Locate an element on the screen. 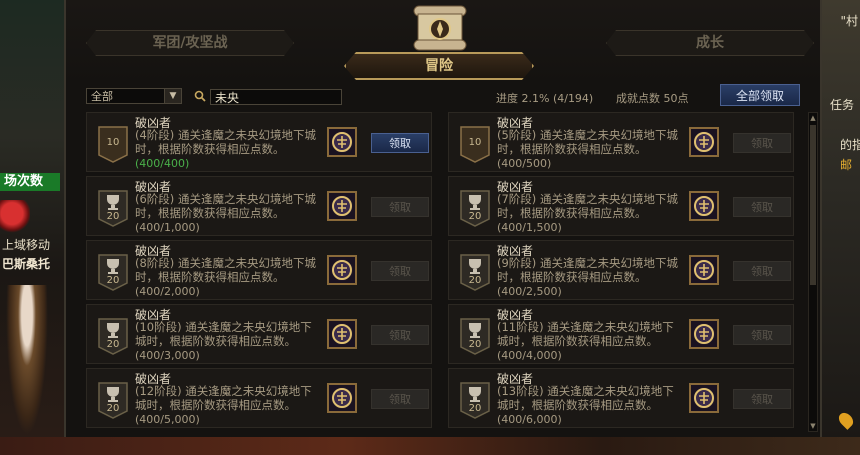 This screenshot has height=455, width=860. achievement-description: (11阶段) 通关逢魔之未央幻境地下城时，根据阶数获得相应点数。 is located at coordinates (585, 334).